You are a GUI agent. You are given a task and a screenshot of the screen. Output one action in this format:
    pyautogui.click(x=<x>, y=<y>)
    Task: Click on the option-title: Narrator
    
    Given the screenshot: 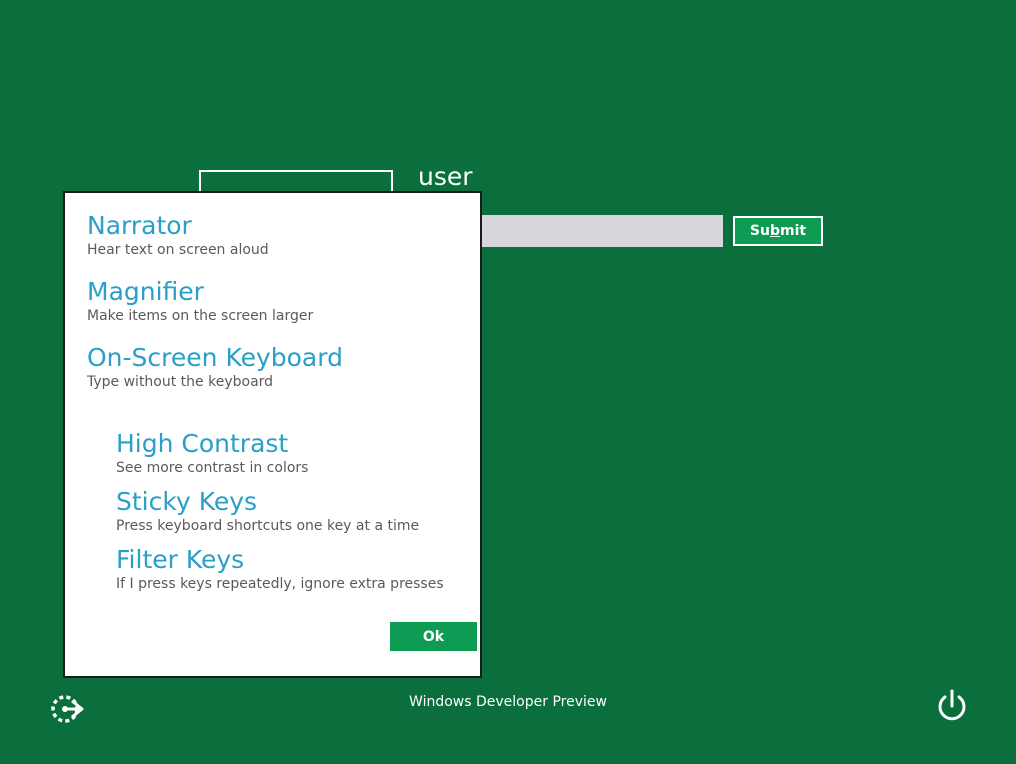 What is the action you would take?
    pyautogui.click(x=139, y=225)
    